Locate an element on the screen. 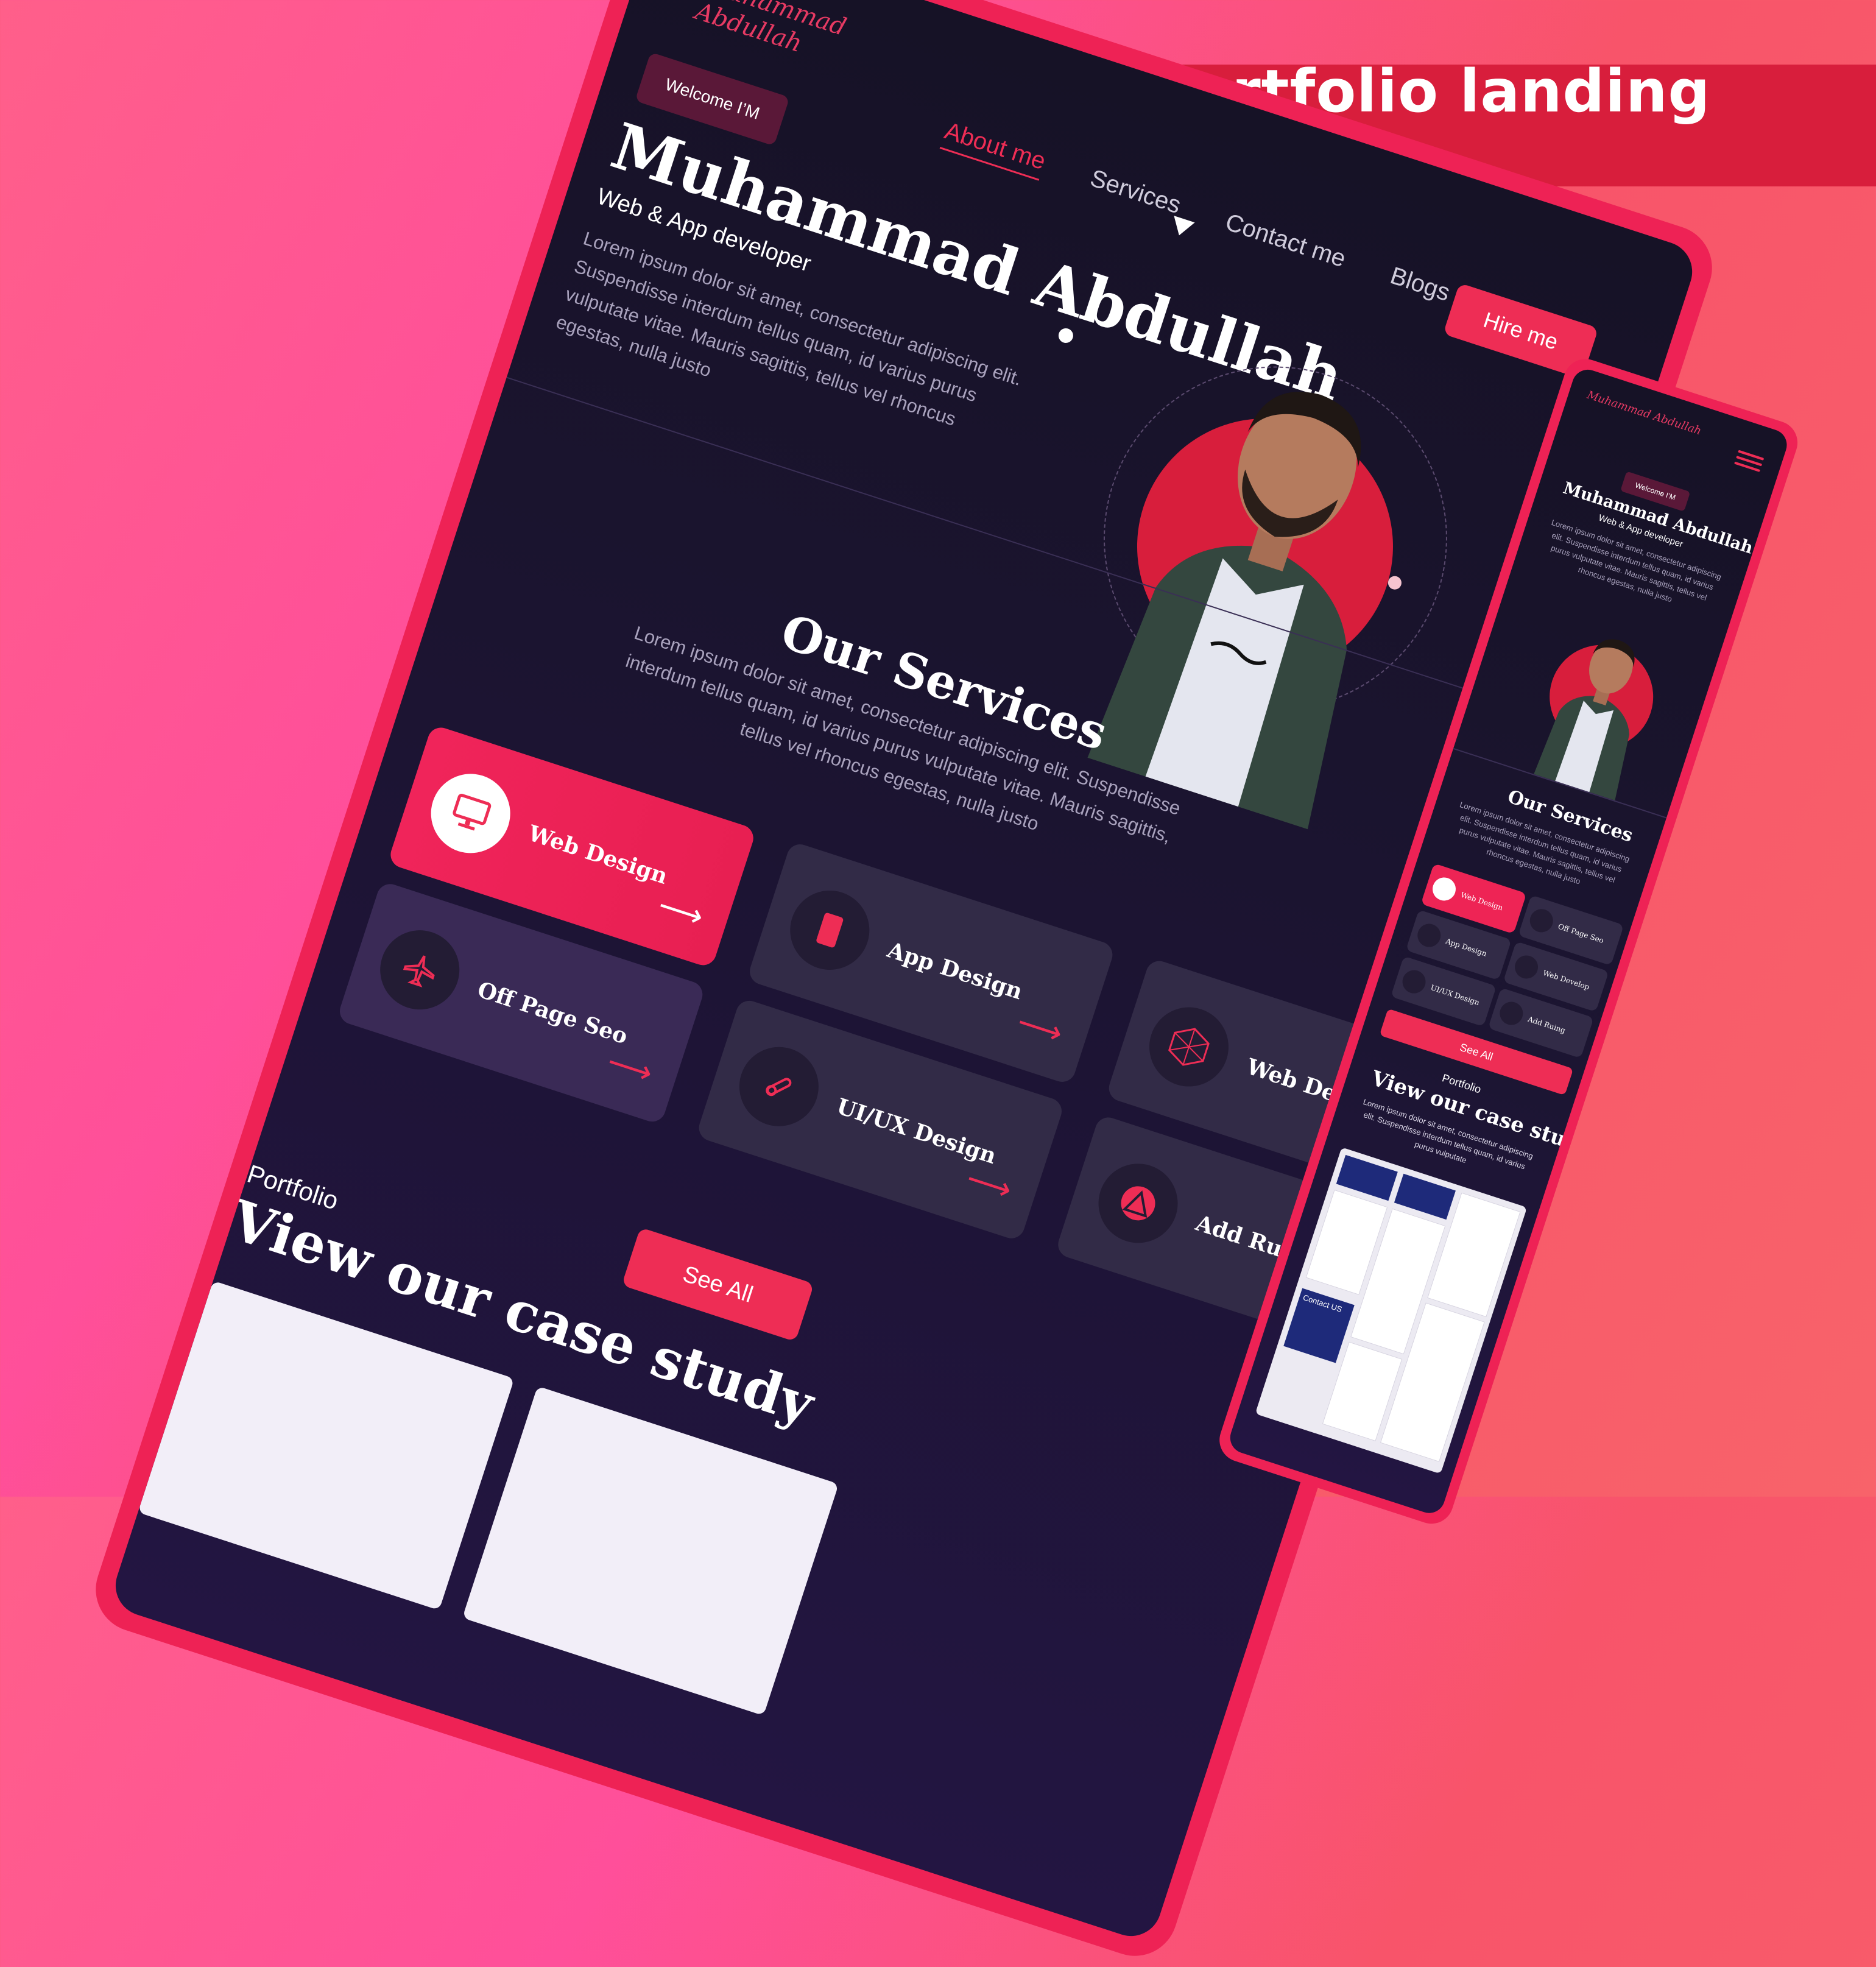  contact-us-block: Contact US is located at coordinates (1319, 1326).